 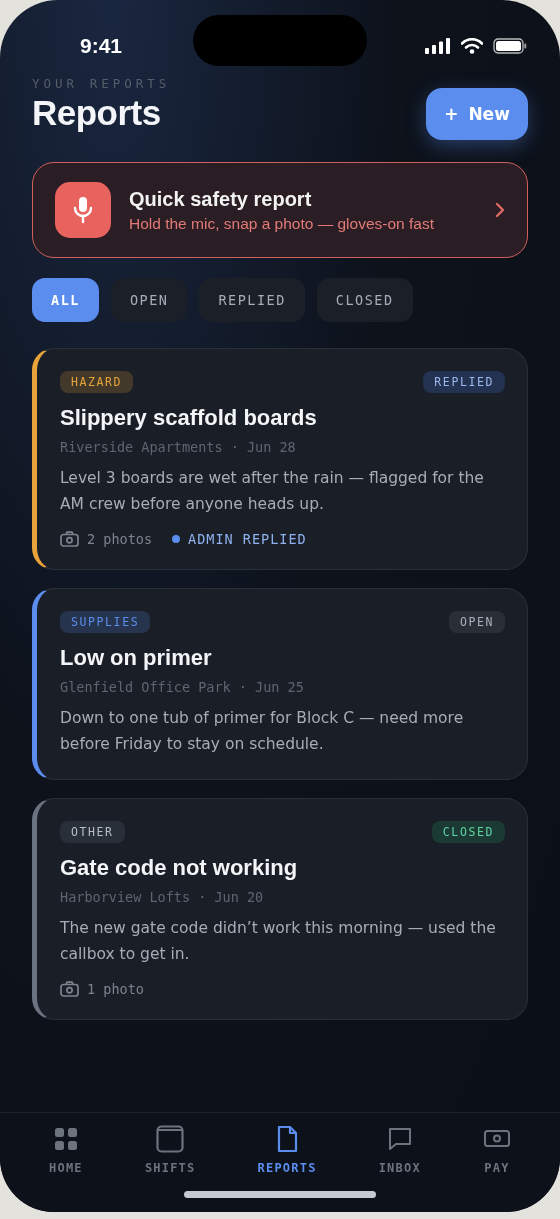 I want to click on reply-status: ADMIN REPLIED, so click(x=247, y=539).